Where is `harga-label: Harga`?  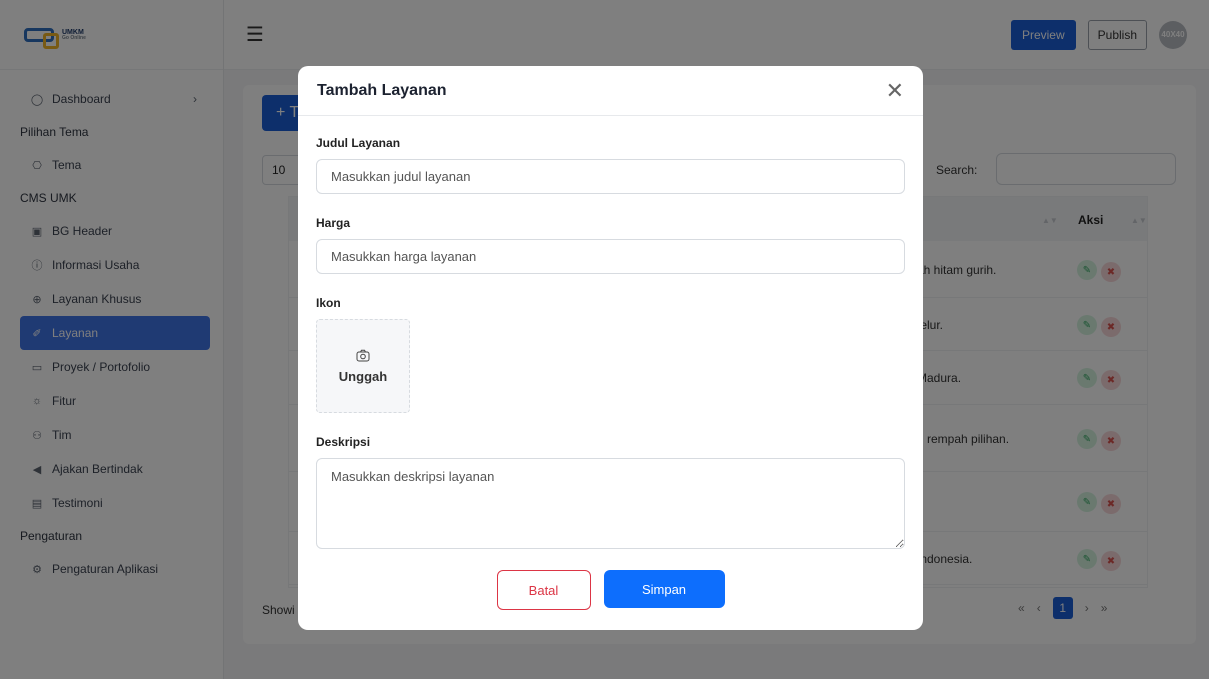 harga-label: Harga is located at coordinates (333, 223).